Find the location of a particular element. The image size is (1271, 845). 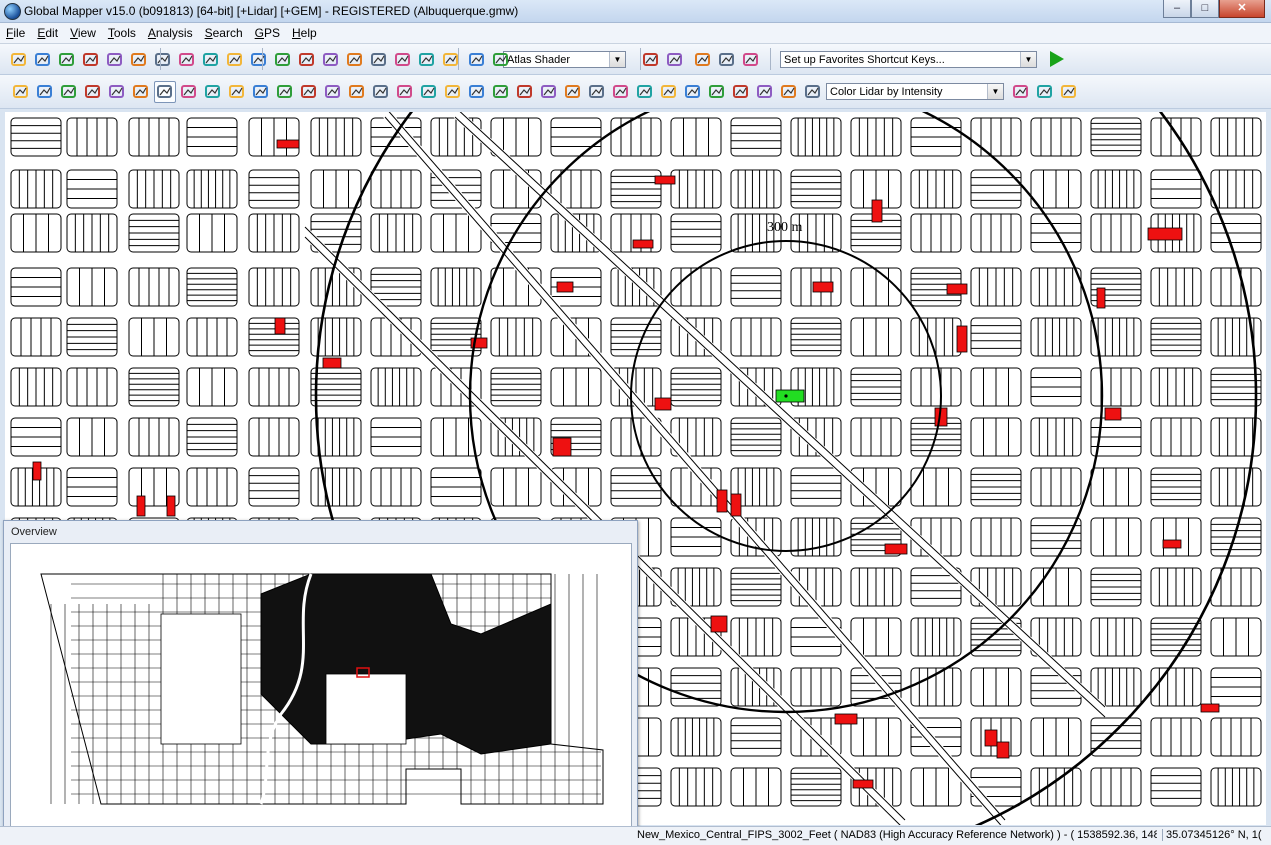

color-pl-icon is located at coordinates (789, 92).